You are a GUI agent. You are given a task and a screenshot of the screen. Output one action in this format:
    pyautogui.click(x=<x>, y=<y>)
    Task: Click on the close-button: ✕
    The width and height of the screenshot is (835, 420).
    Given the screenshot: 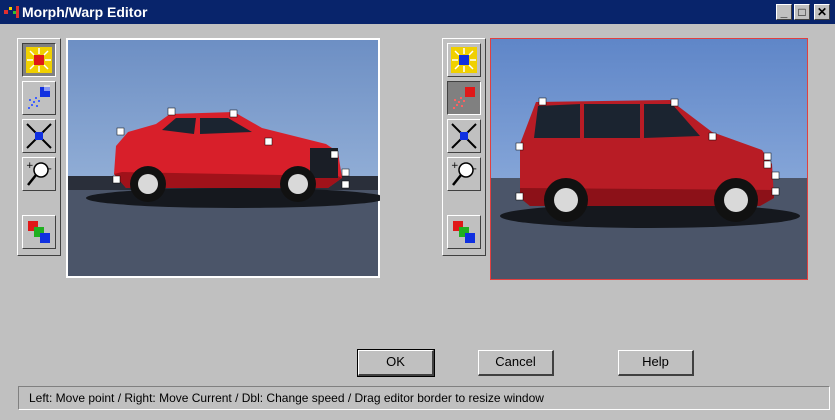 What is the action you would take?
    pyautogui.click(x=822, y=12)
    